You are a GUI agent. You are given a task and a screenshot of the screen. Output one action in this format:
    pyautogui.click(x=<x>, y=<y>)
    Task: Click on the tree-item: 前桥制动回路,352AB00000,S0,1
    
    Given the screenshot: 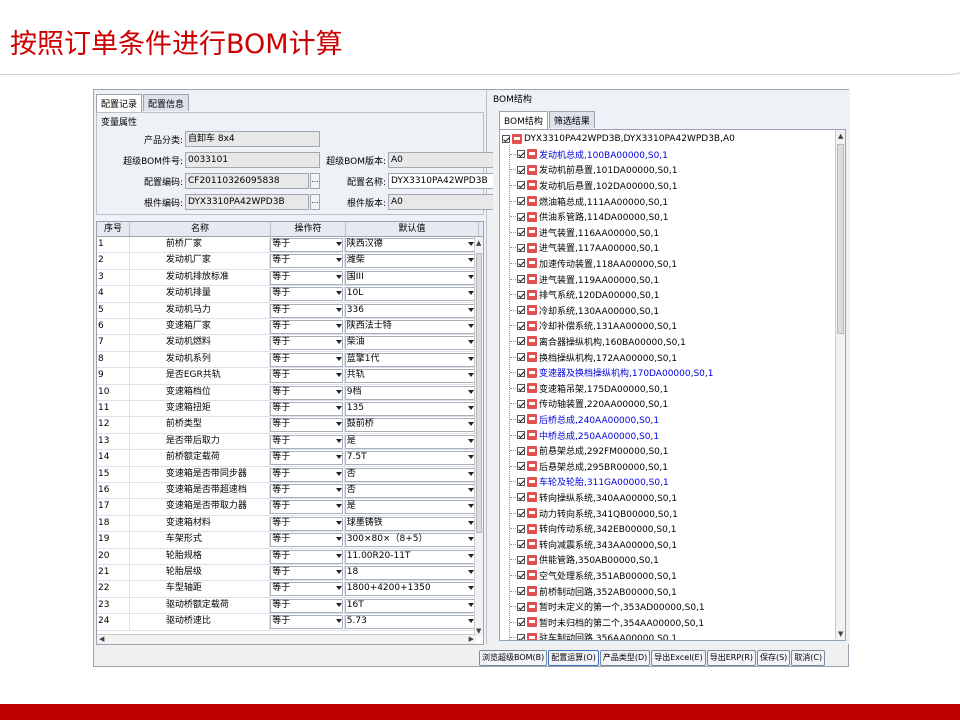 What is the action you would take?
    pyautogui.click(x=593, y=591)
    